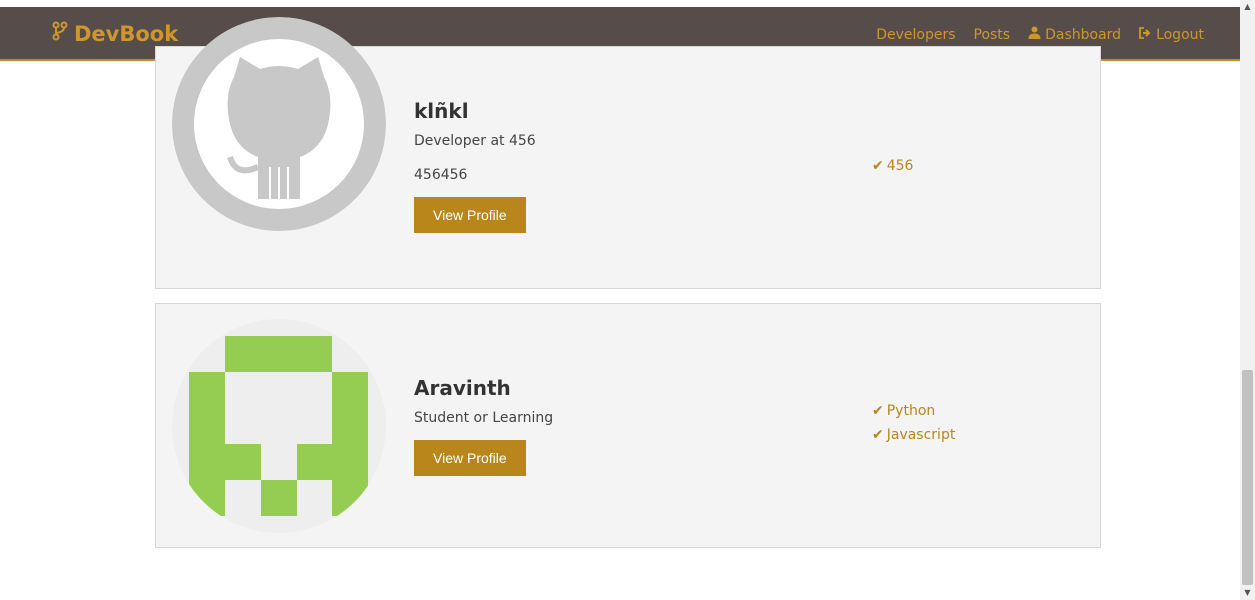 The width and height of the screenshot is (1255, 600). I want to click on nav-logout: Logout, so click(1171, 34).